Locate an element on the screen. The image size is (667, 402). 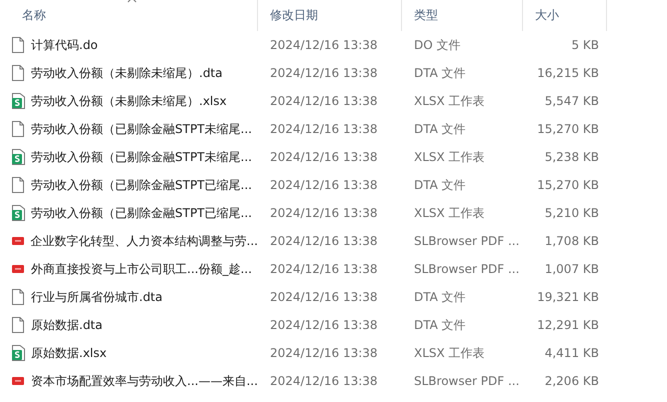
file-size: 1,708 KB is located at coordinates (571, 241).